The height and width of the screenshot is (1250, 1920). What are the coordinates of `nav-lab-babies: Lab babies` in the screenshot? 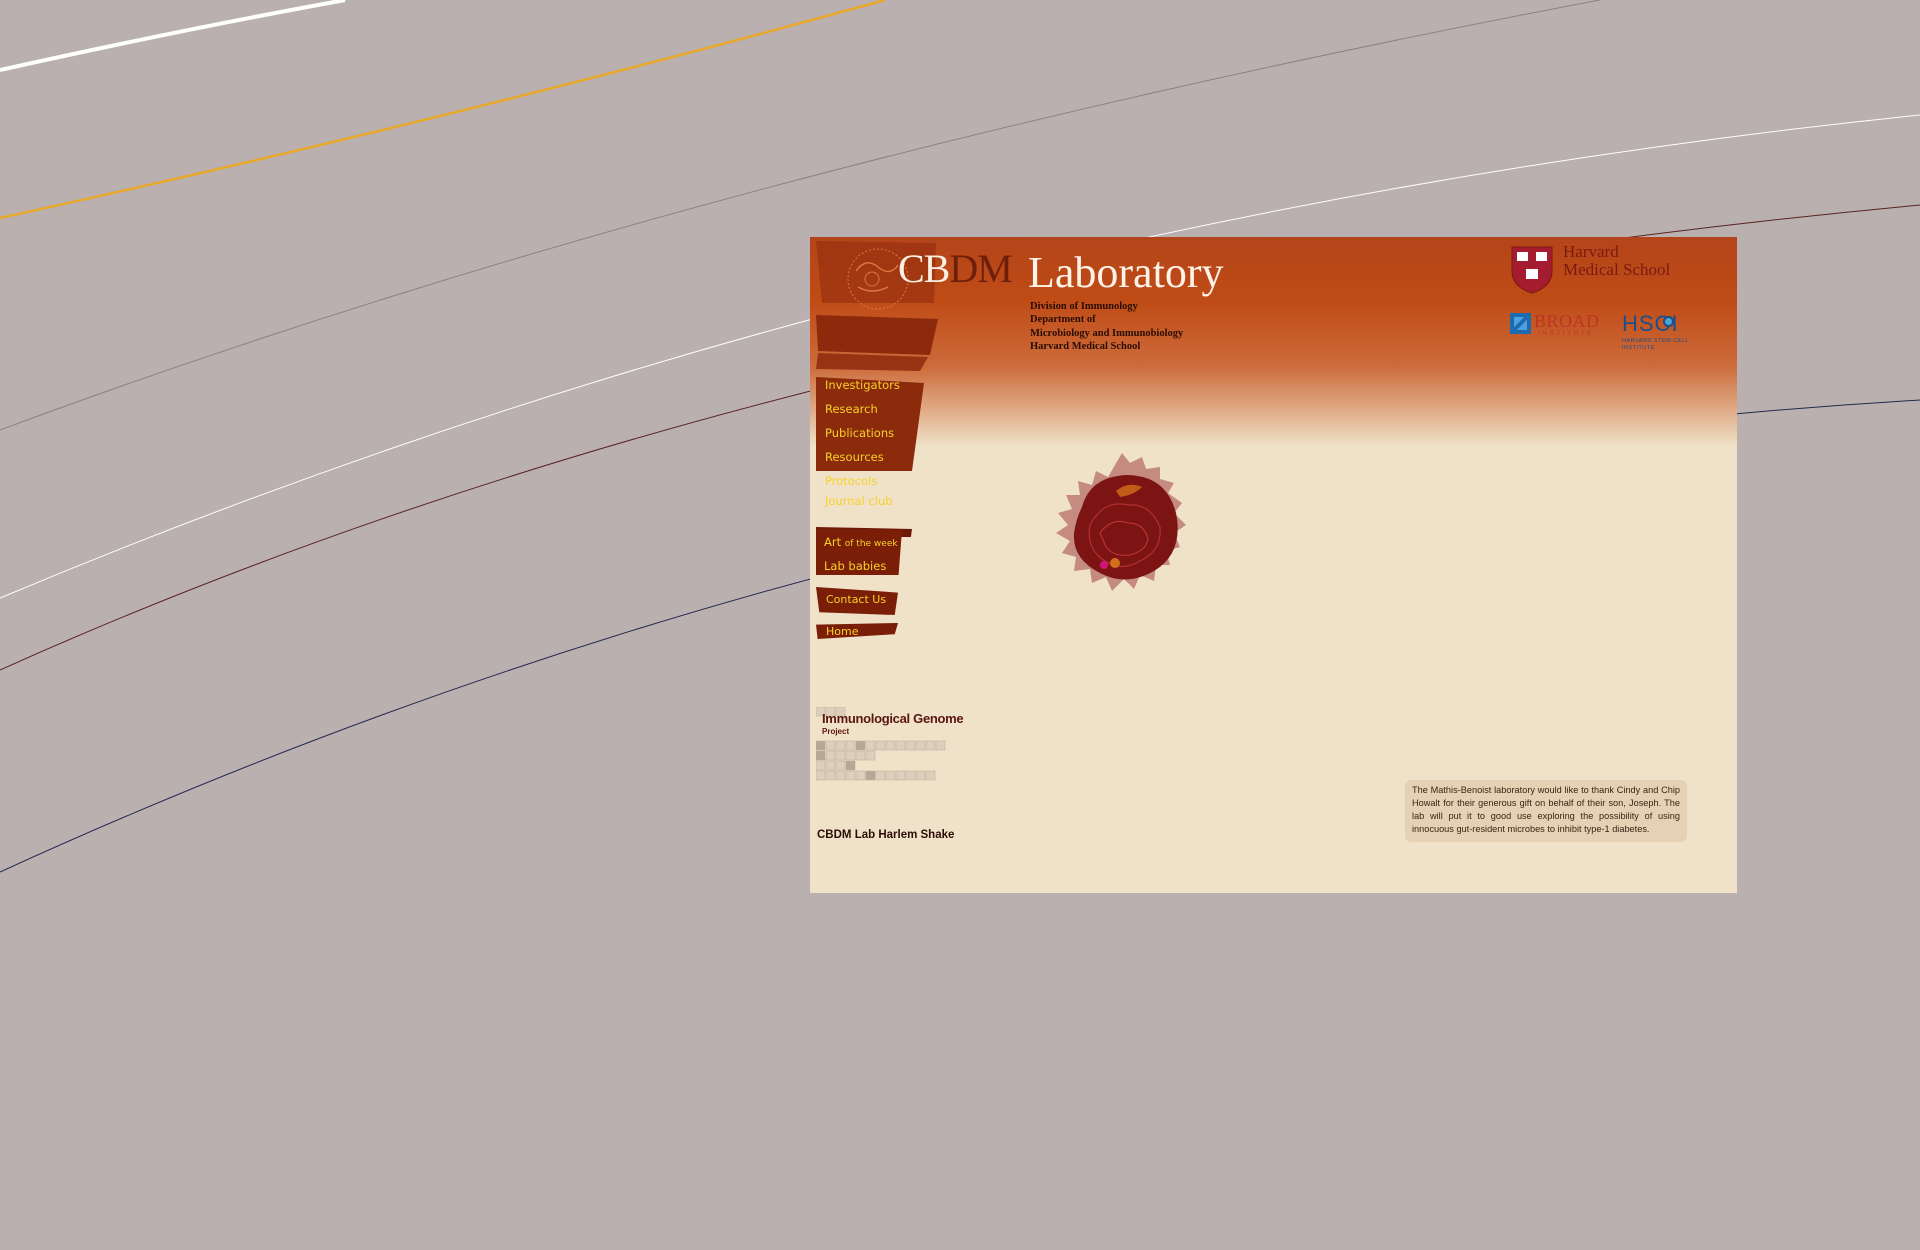 It's located at (855, 566).